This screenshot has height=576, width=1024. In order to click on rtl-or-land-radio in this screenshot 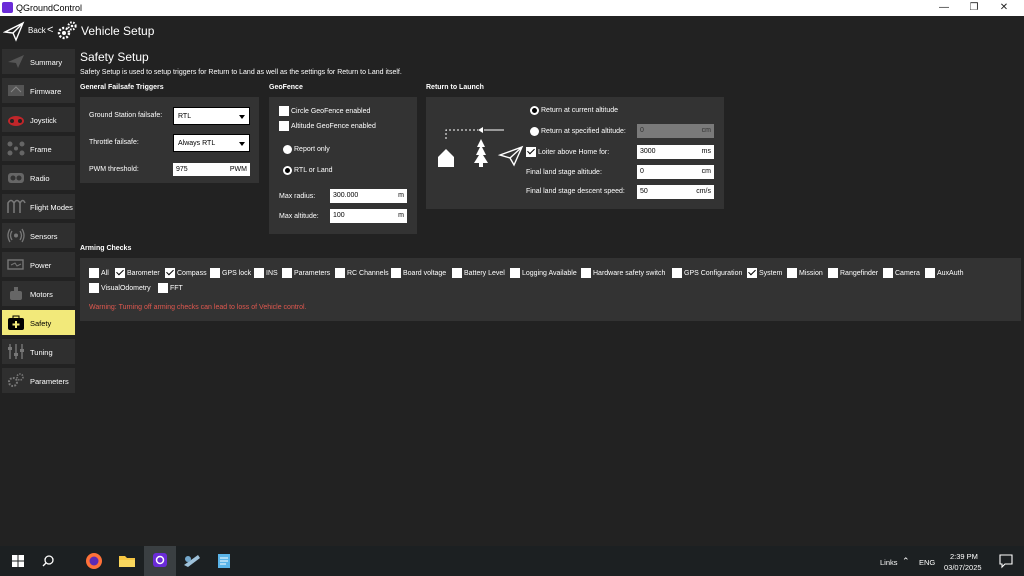, I will do `click(287, 170)`.